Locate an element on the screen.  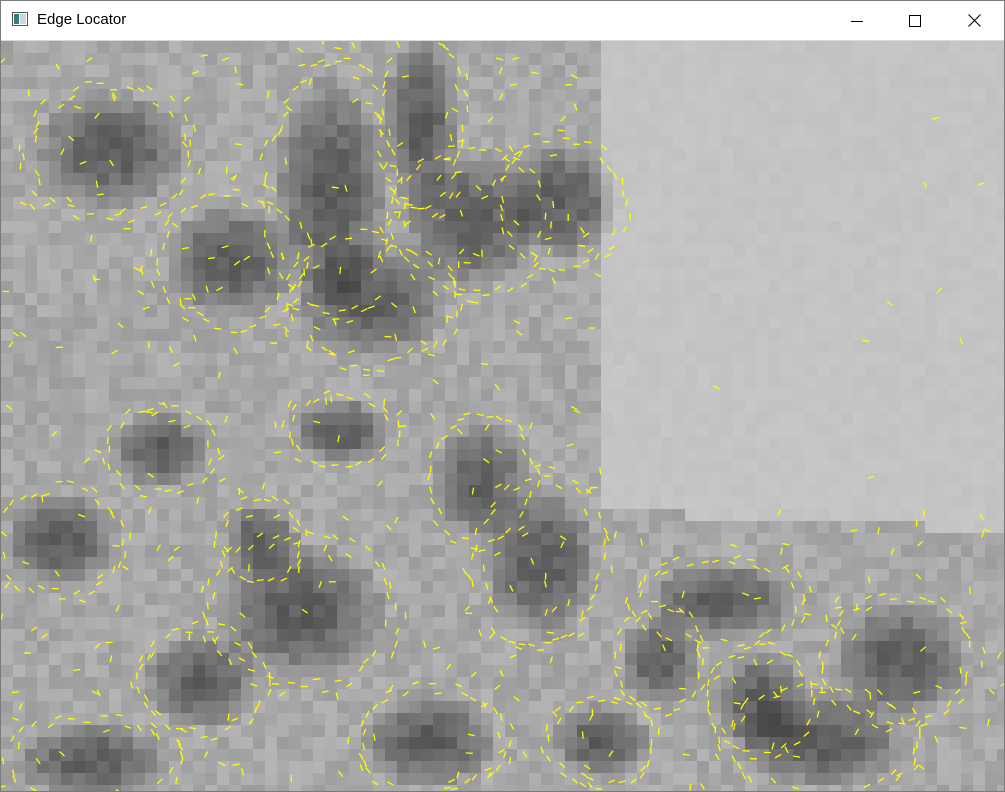
minimize-button is located at coordinates (857, 20).